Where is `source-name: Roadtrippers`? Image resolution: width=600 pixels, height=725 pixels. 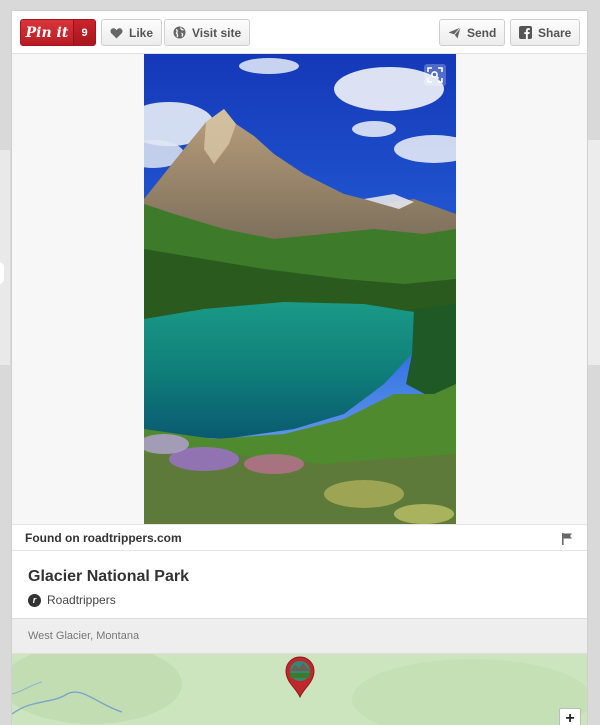 source-name: Roadtrippers is located at coordinates (81, 600).